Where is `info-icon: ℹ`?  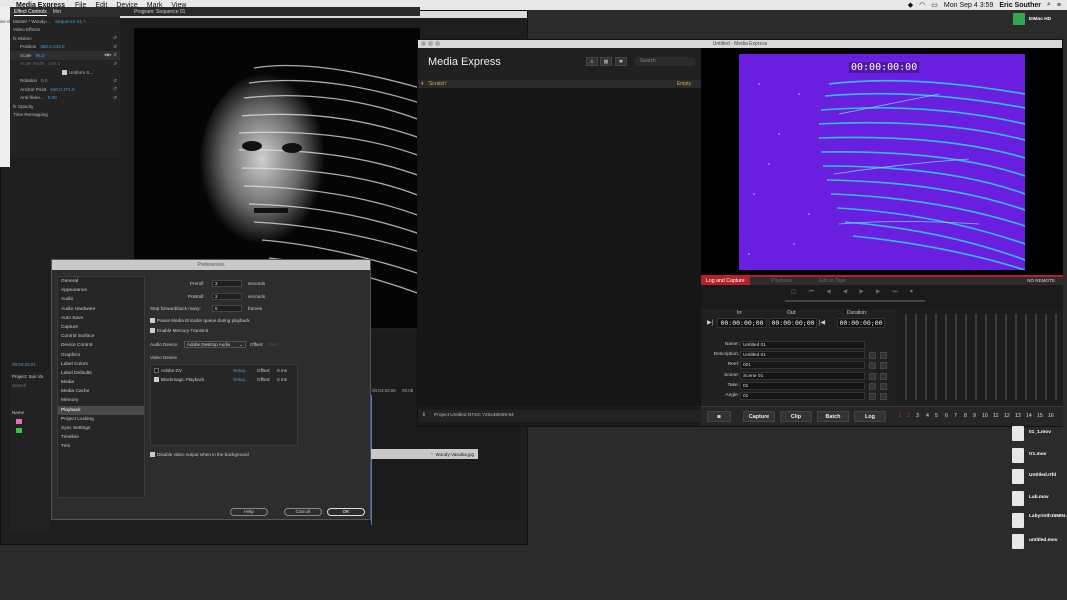
info-icon: ℹ is located at coordinates (424, 416).